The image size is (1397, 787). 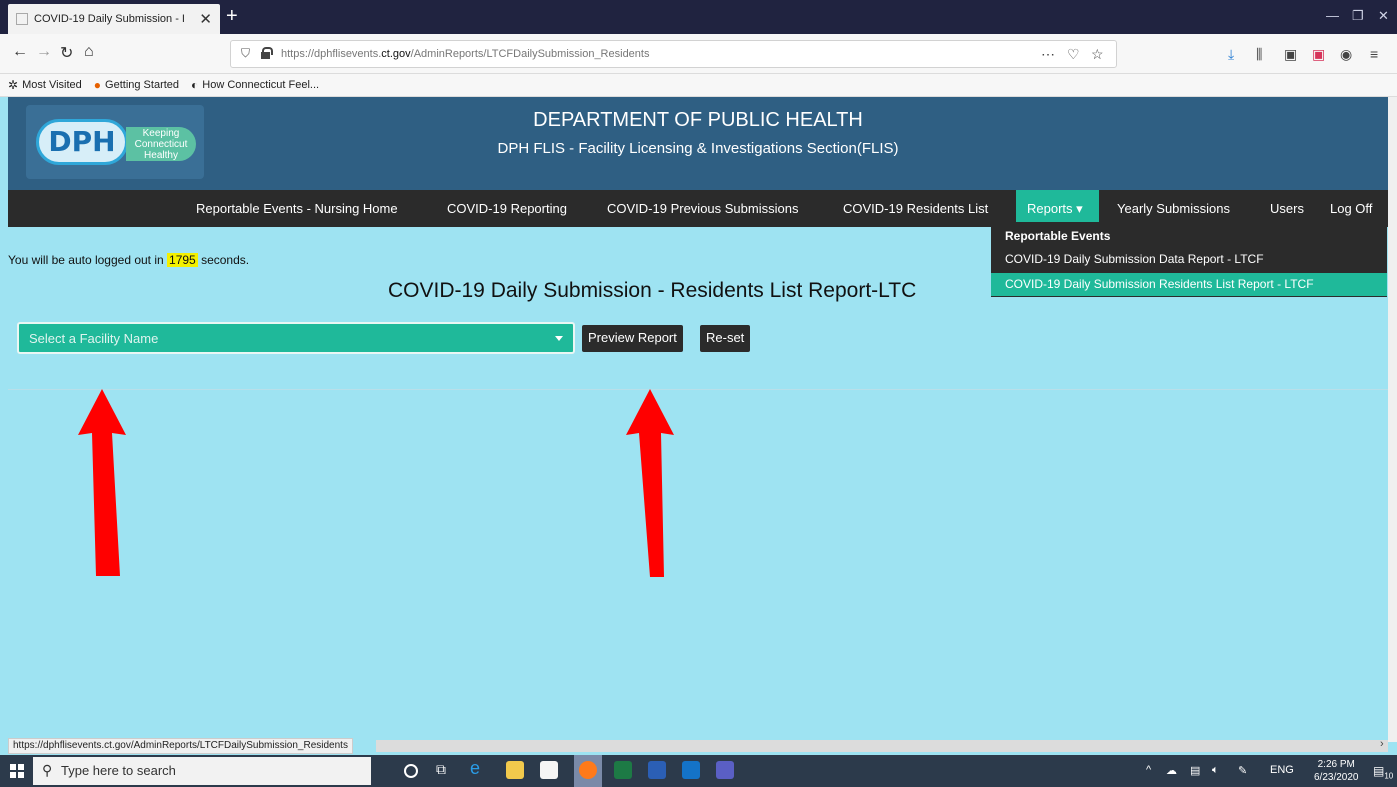 What do you see at coordinates (632, 338) in the screenshot?
I see `preview-report-button: Preview Report` at bounding box center [632, 338].